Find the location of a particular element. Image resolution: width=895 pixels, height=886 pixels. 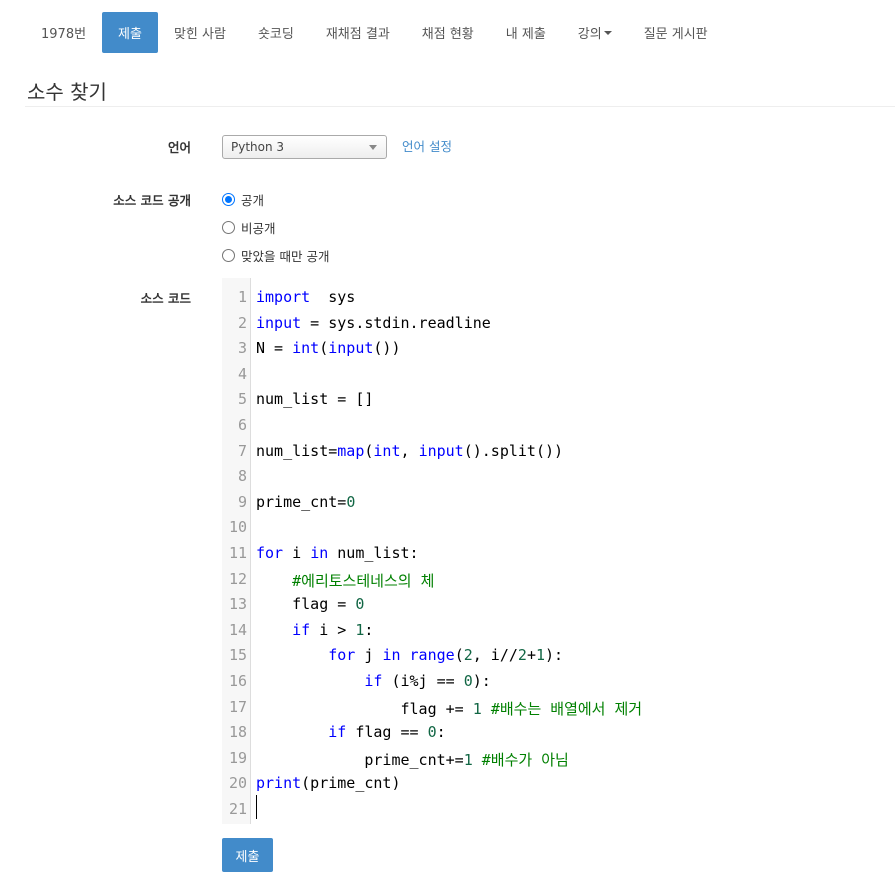

line-number: 19 is located at coordinates (237, 757).